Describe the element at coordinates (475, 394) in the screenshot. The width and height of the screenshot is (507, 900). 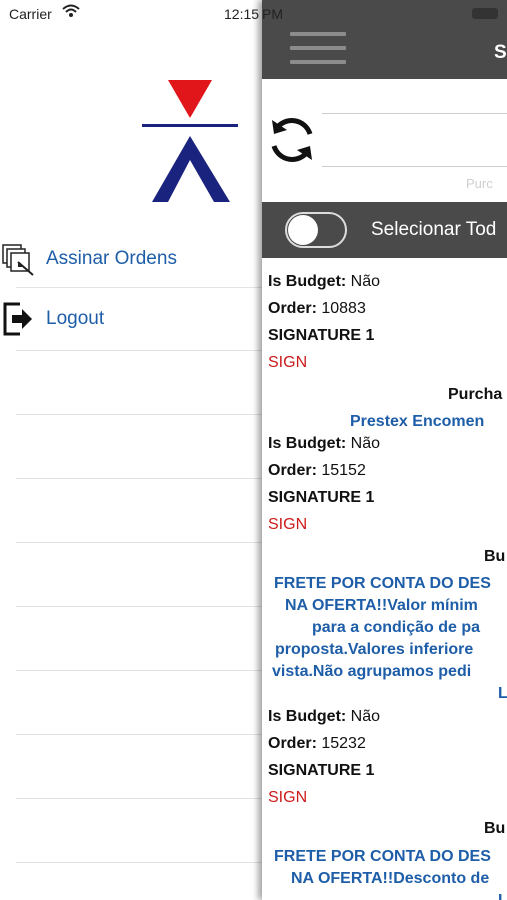
I see `note-title: Purcha` at that location.